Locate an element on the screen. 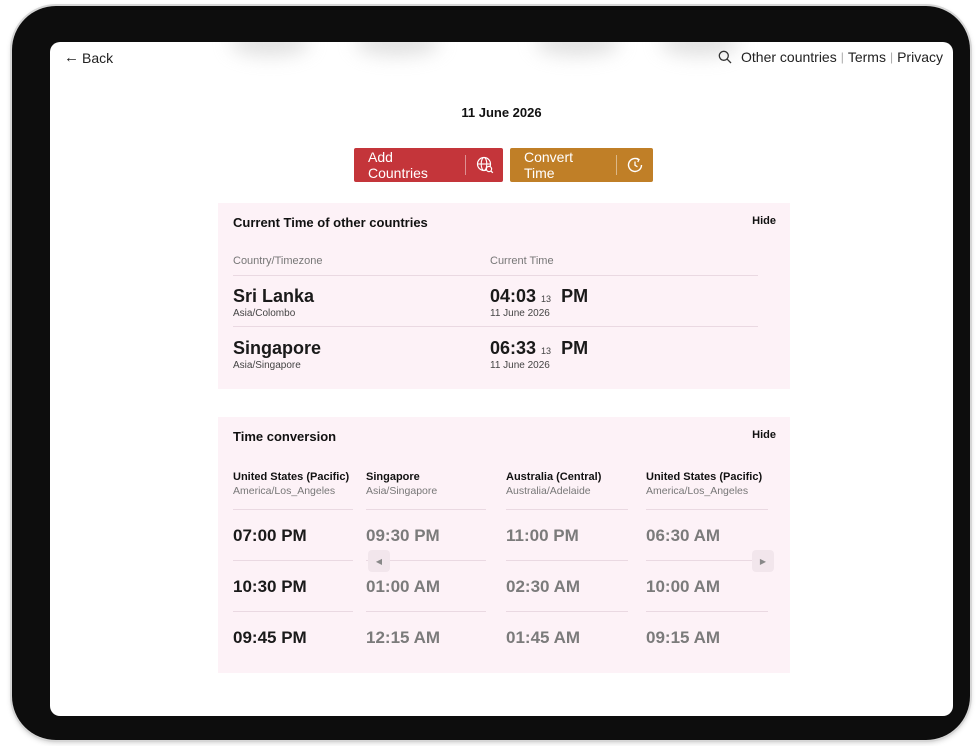 Image resolution: width=980 pixels, height=746 pixels. converted-time: 10:00 AM is located at coordinates (683, 586).